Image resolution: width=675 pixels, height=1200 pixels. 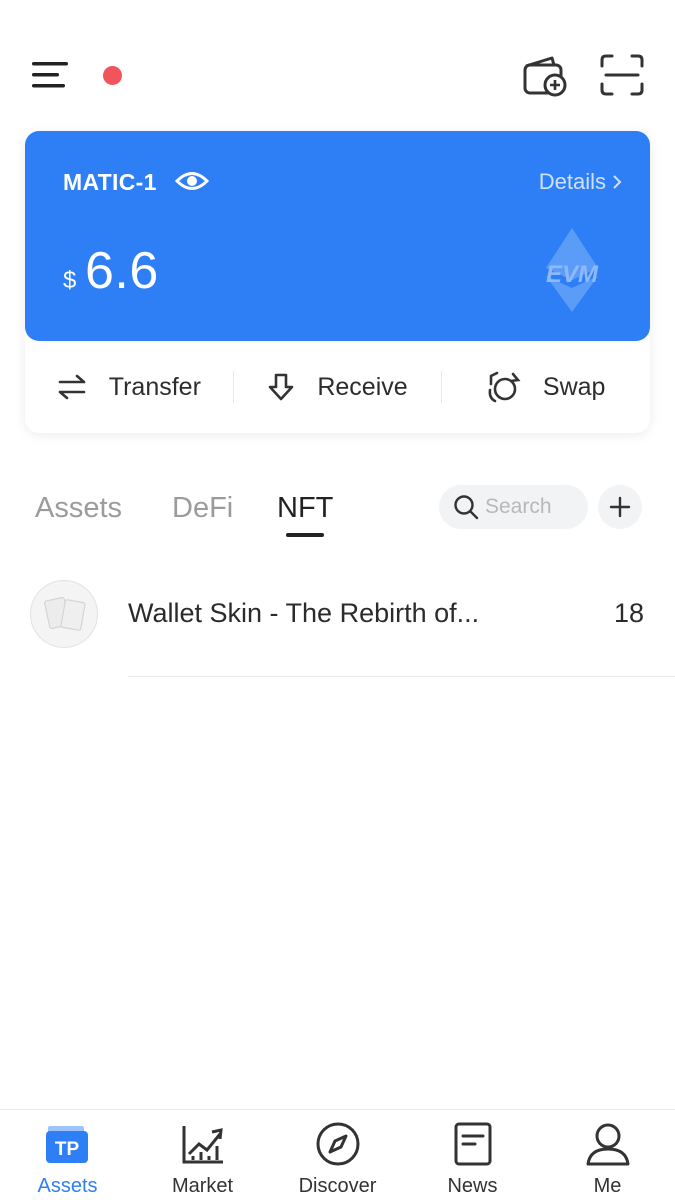 I want to click on tp-logo-icon: TP, so click(x=66, y=1144).